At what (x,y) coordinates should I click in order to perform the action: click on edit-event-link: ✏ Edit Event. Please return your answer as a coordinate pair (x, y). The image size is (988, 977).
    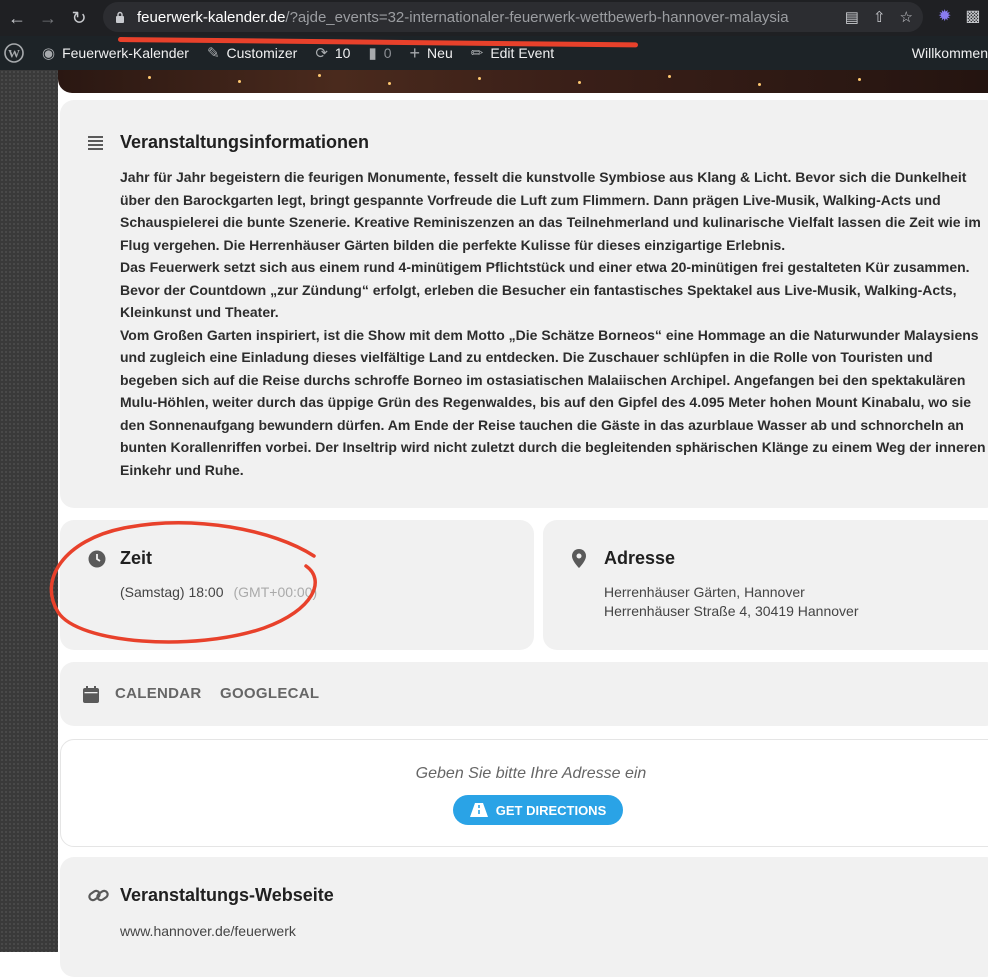
    Looking at the image, I should click on (512, 53).